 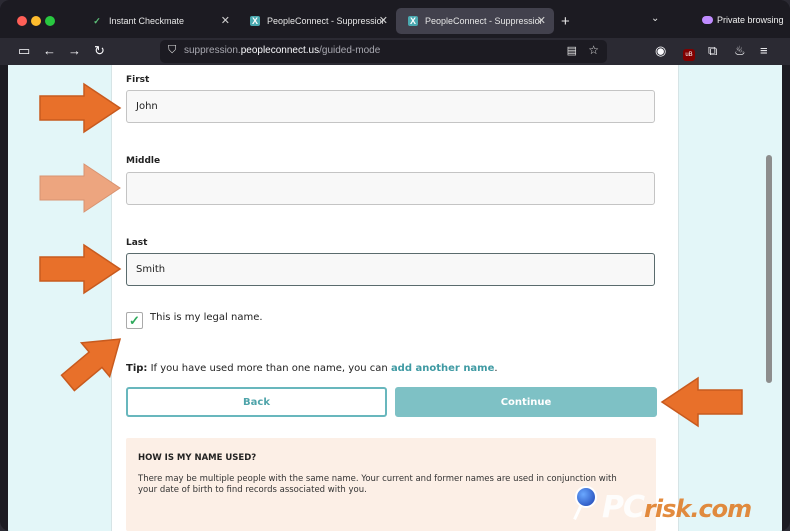 What do you see at coordinates (49, 51) in the screenshot?
I see `back-arrow-icon: ←` at bounding box center [49, 51].